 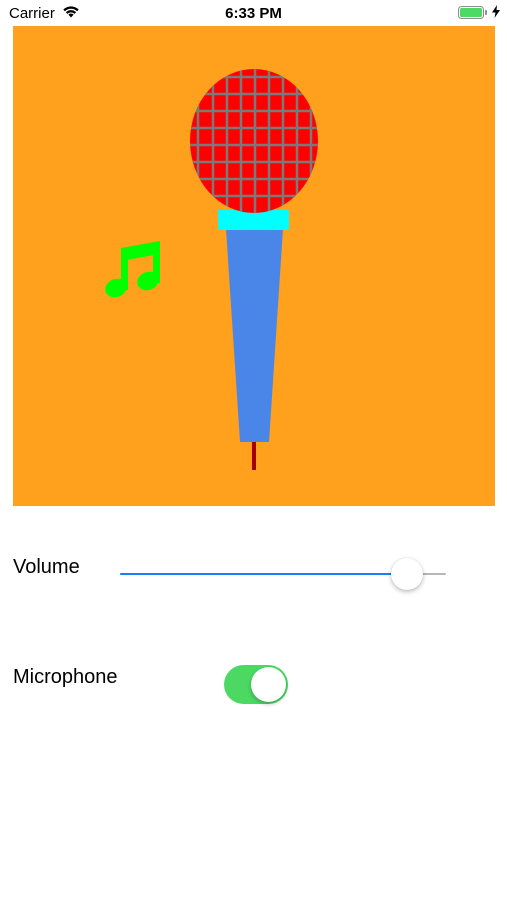 I want to click on microphone-collar, so click(x=253, y=220).